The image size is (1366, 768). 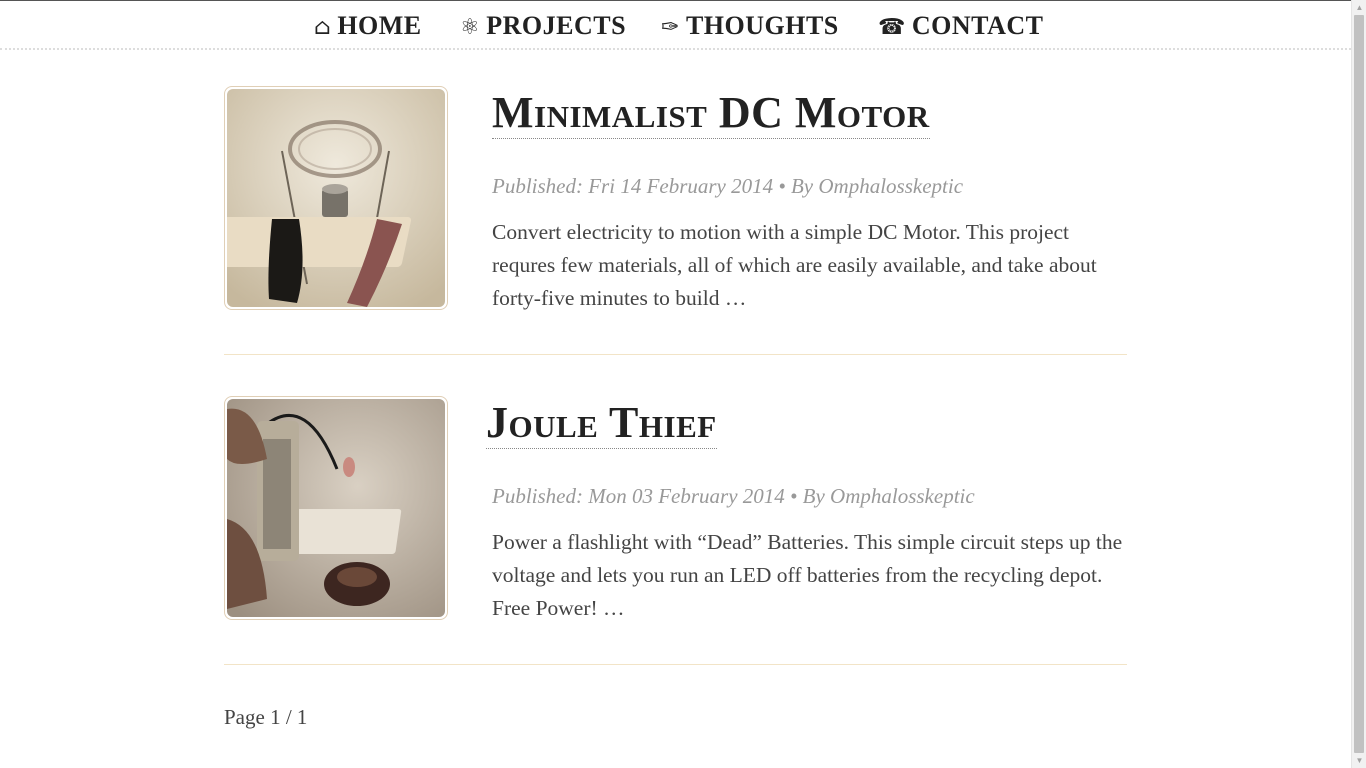 What do you see at coordinates (323, 27) in the screenshot?
I see `home-icon: ⌂` at bounding box center [323, 27].